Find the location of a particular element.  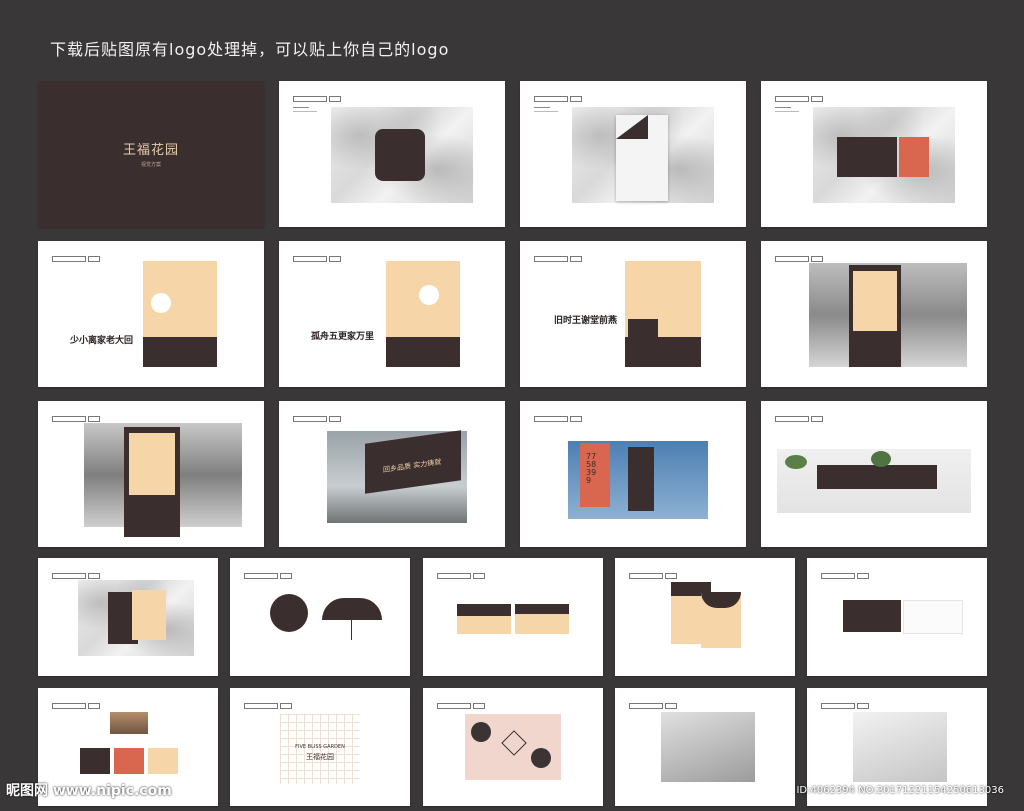

cover-subtitle: 视觉方案 is located at coordinates (150, 165).